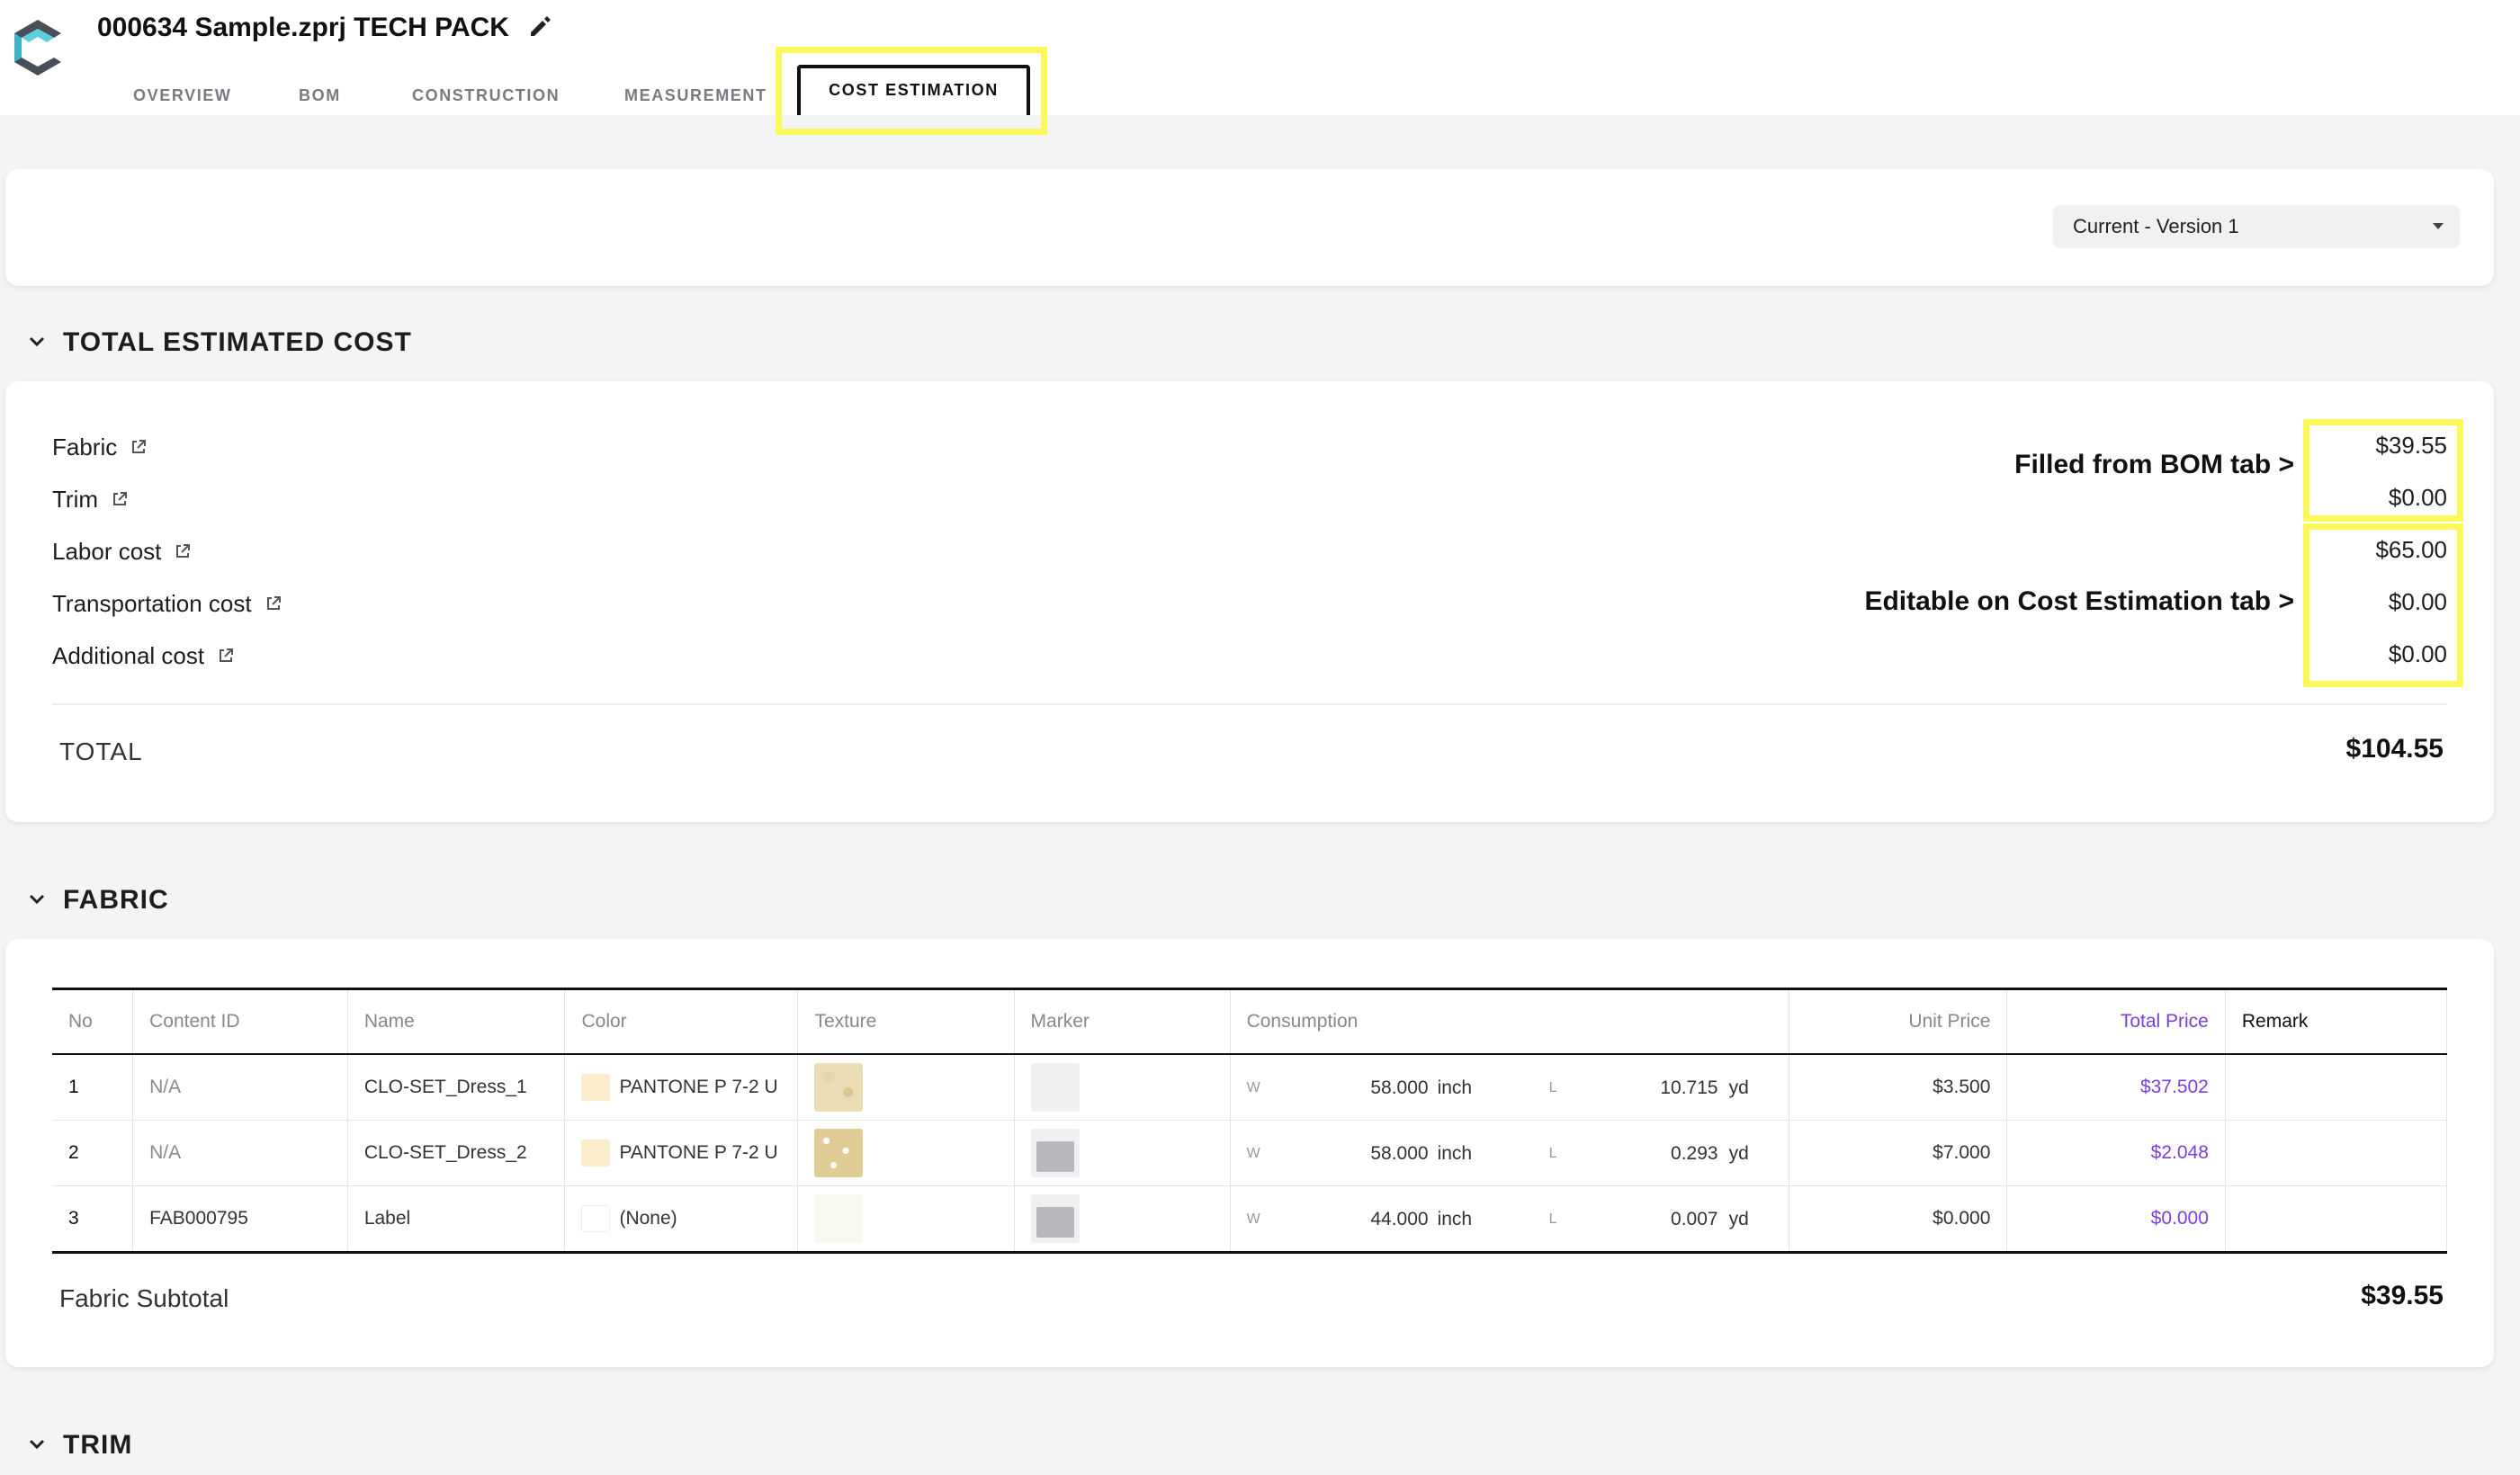 The height and width of the screenshot is (1475, 2520). Describe the element at coordinates (911, 91) in the screenshot. I see `highlight-cost-estimation-tab` at that location.